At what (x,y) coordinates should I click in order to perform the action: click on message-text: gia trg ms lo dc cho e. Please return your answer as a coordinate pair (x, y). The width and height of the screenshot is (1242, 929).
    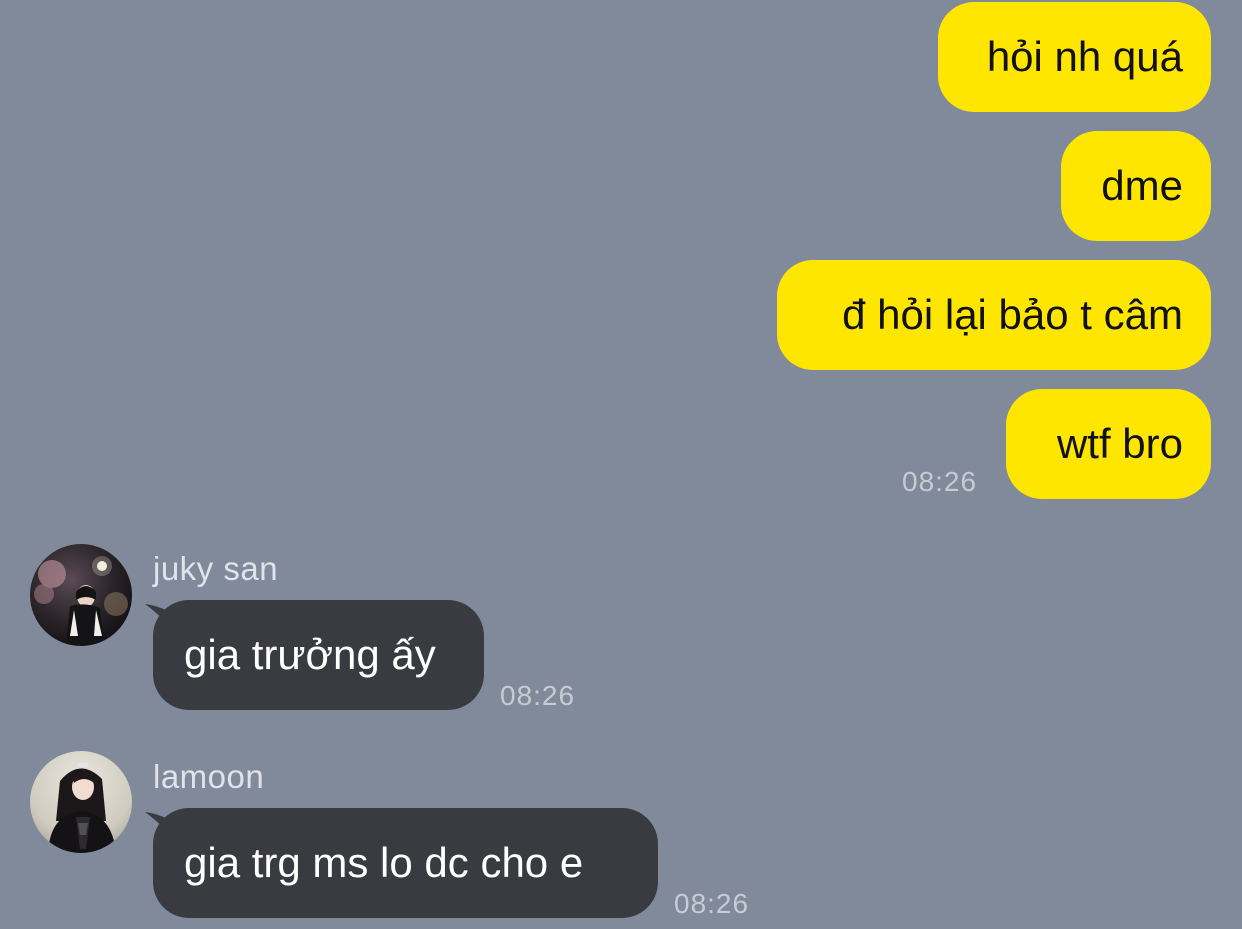
    Looking at the image, I should click on (384, 862).